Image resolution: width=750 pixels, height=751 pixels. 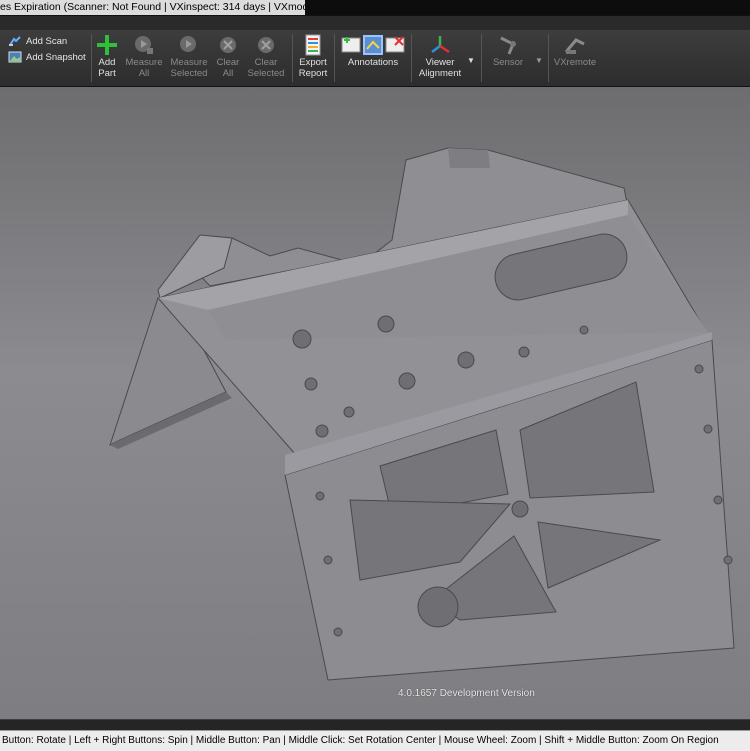 What do you see at coordinates (471, 60) in the screenshot?
I see `viewer-alignment-dropdown-arrow: ▼` at bounding box center [471, 60].